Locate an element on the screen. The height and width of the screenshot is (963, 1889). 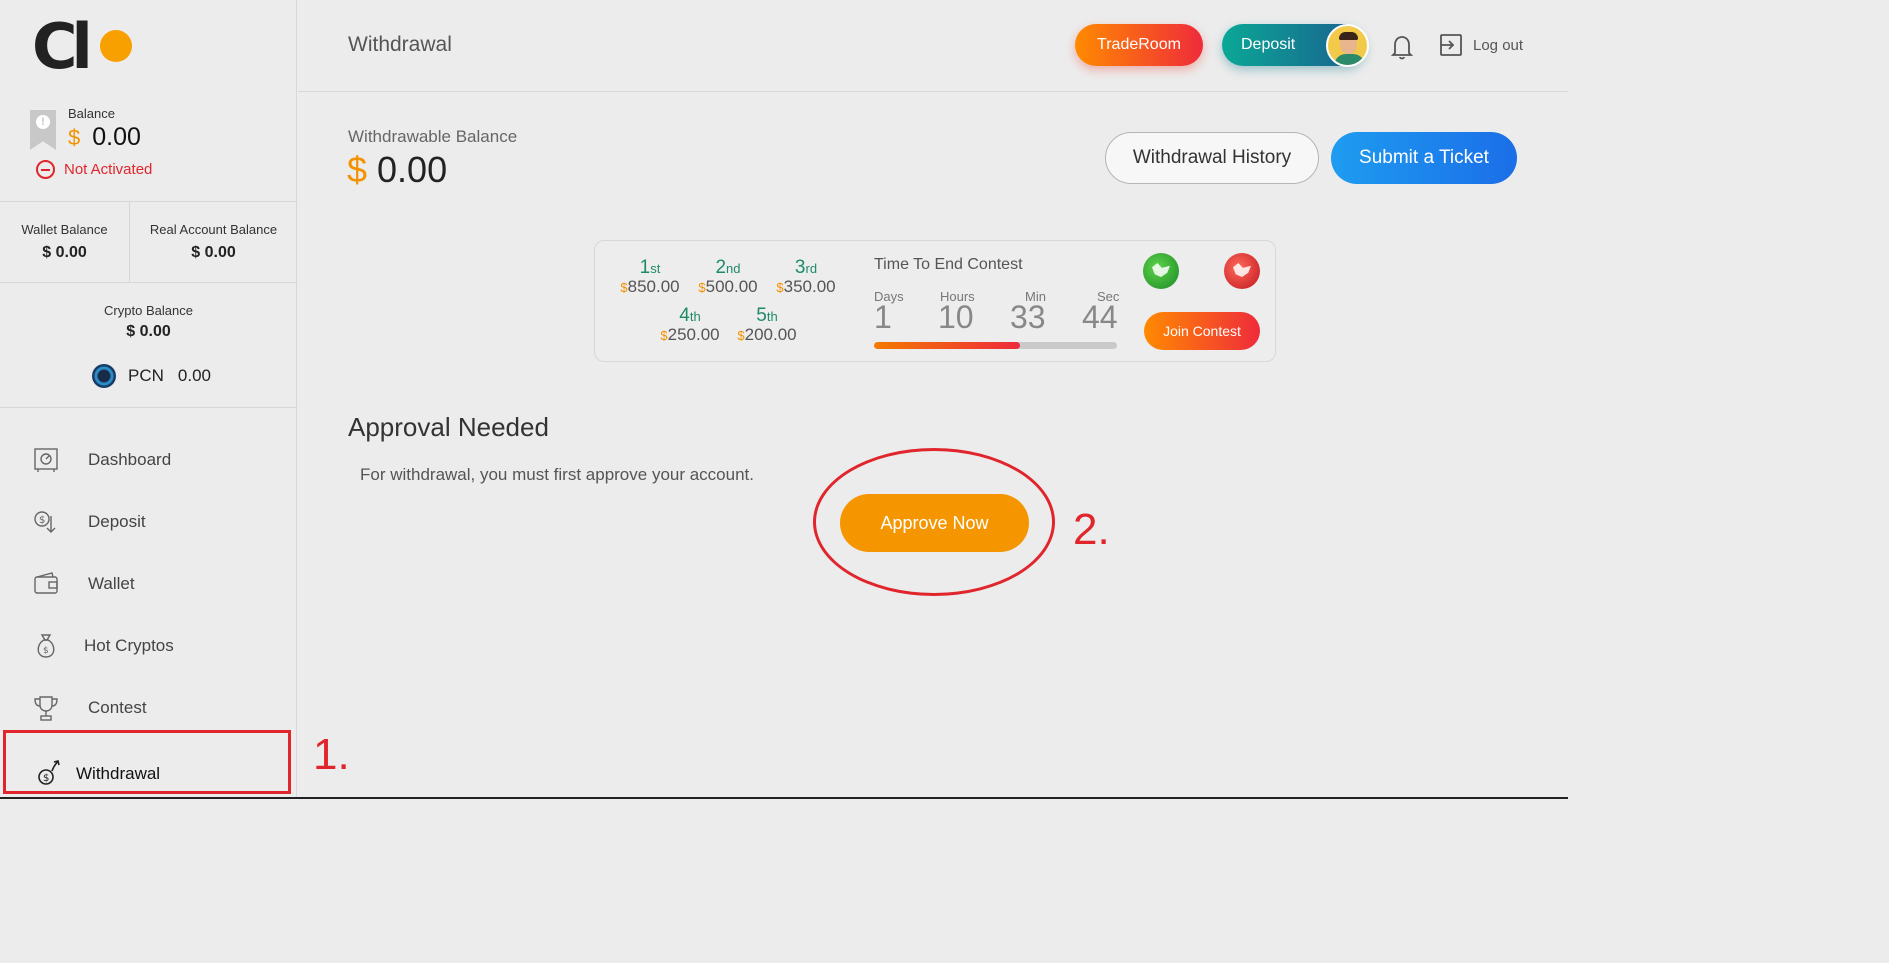
prize-suffix: rd is located at coordinates (811, 268).